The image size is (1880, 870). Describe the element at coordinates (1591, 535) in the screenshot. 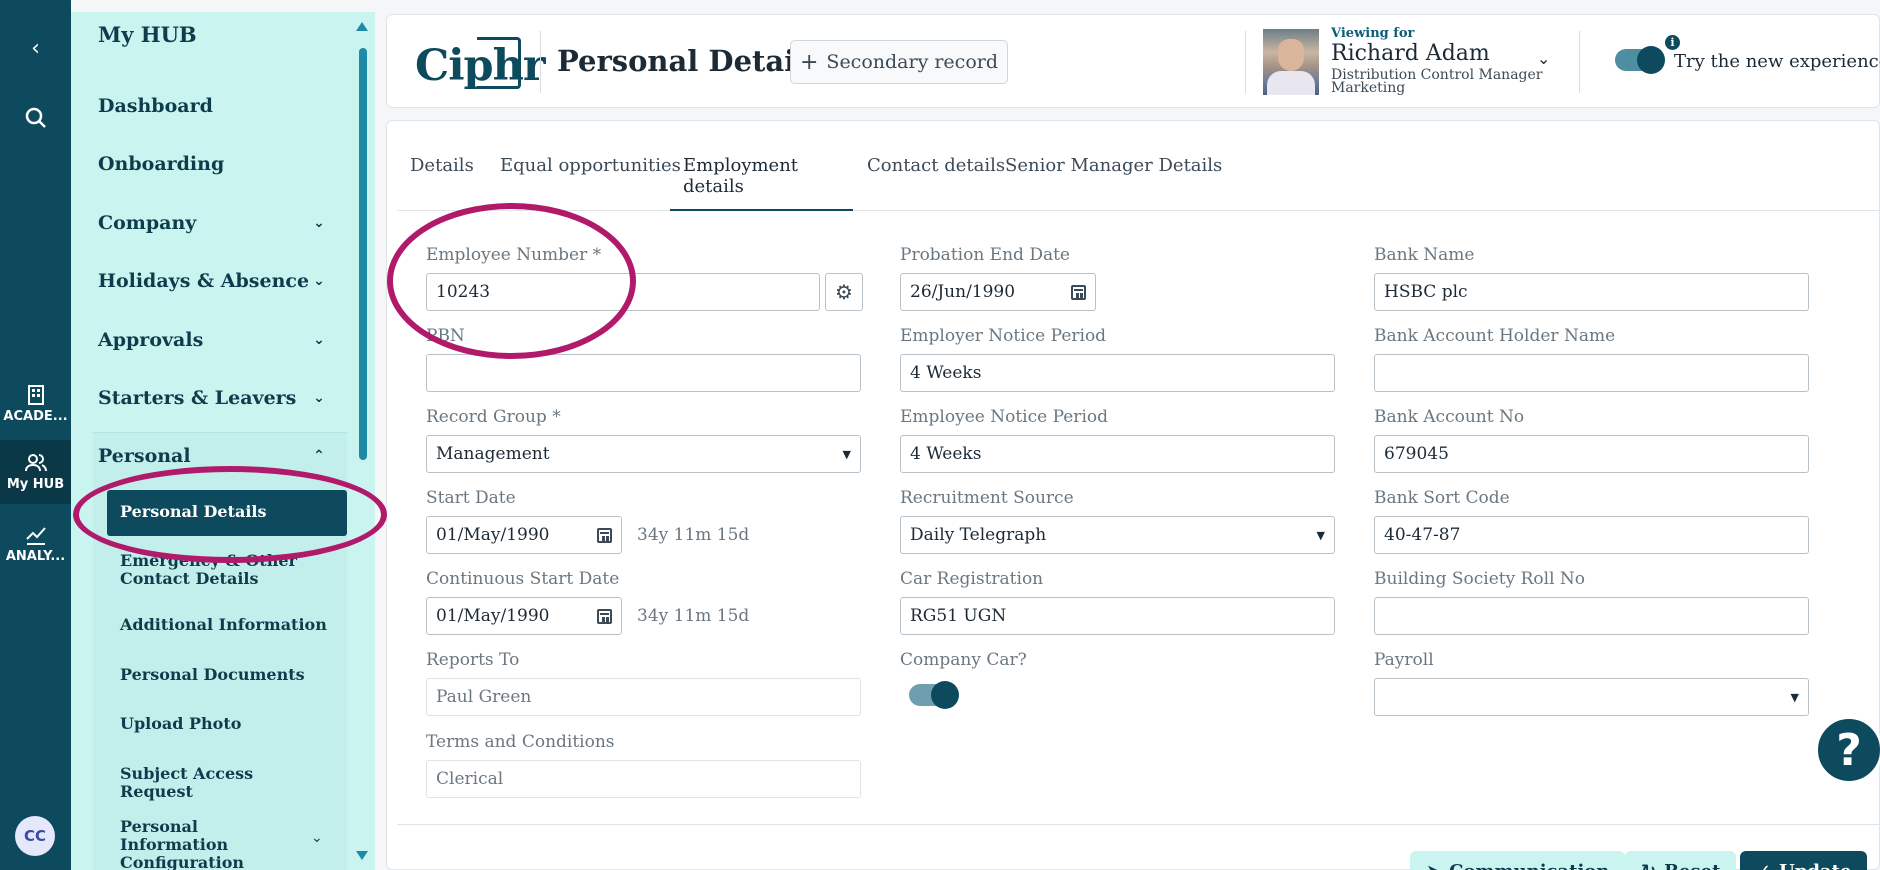

I see `sort-code-field: 40-47-87` at that location.